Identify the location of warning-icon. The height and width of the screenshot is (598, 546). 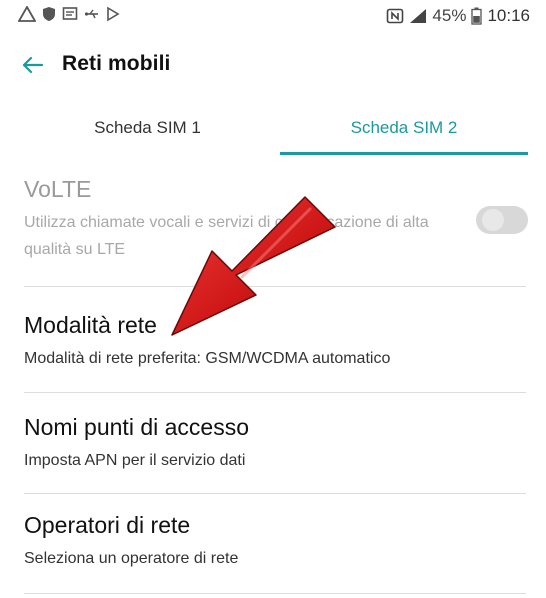
(27, 14).